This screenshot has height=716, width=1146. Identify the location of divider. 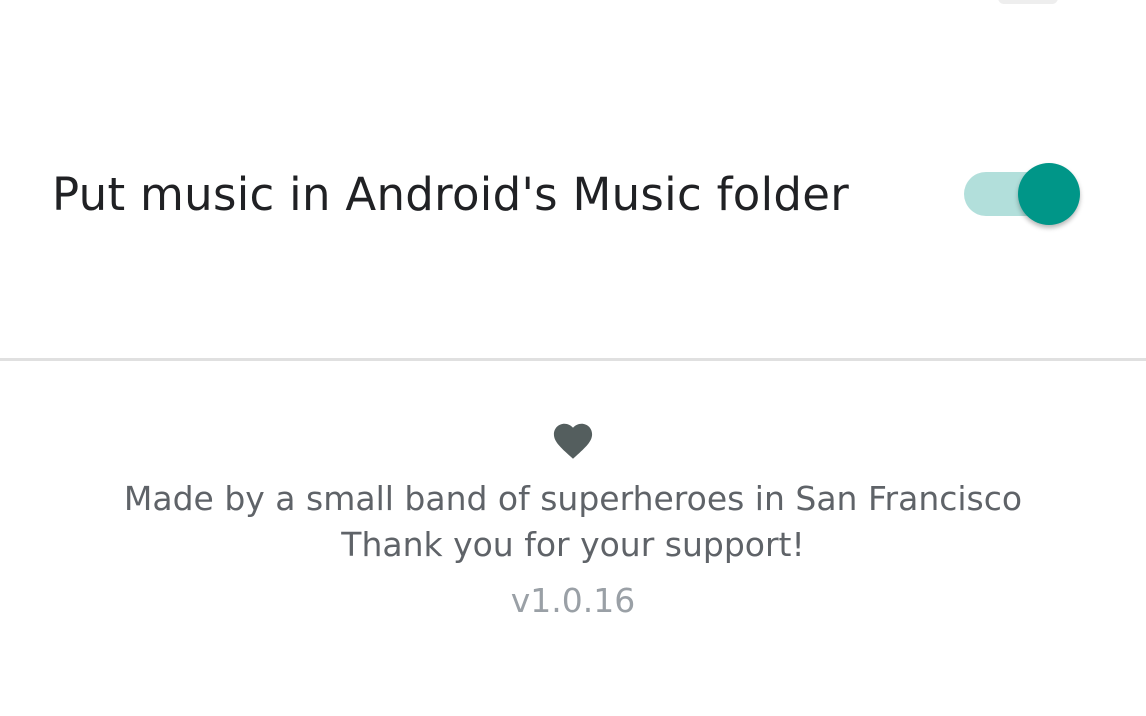
(573, 359).